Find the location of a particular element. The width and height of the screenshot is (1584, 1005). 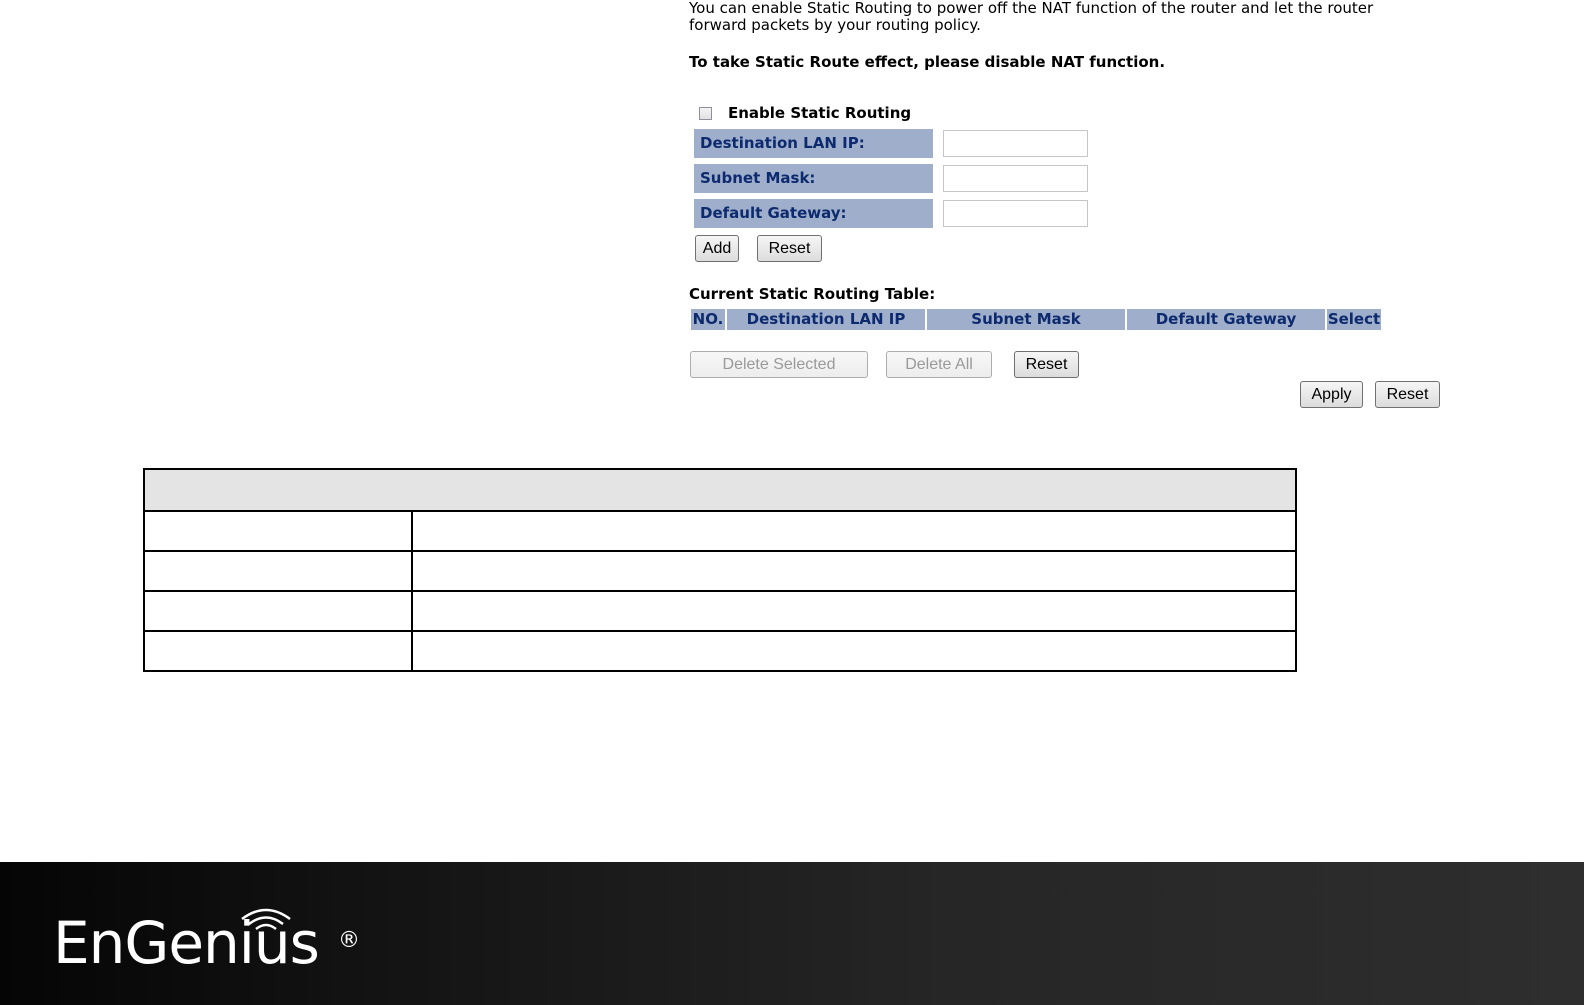

description-table is located at coordinates (720, 570).